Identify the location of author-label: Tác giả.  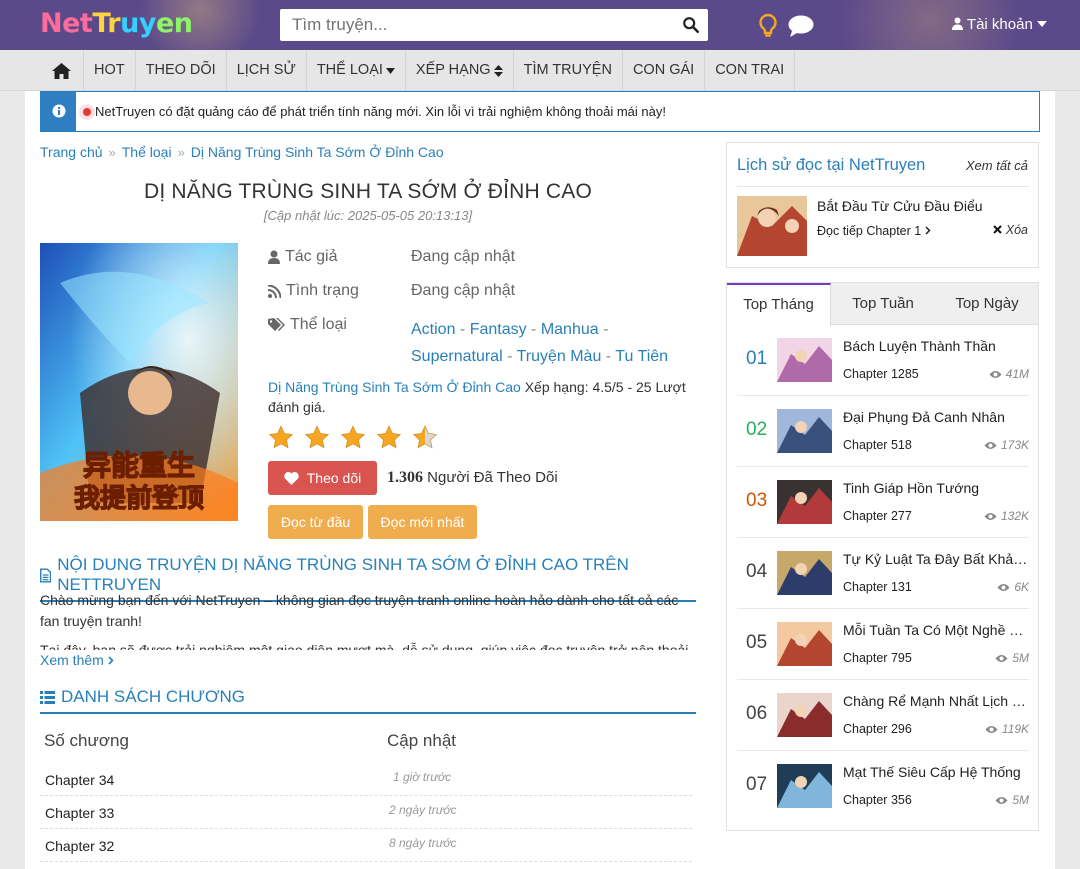
(311, 256).